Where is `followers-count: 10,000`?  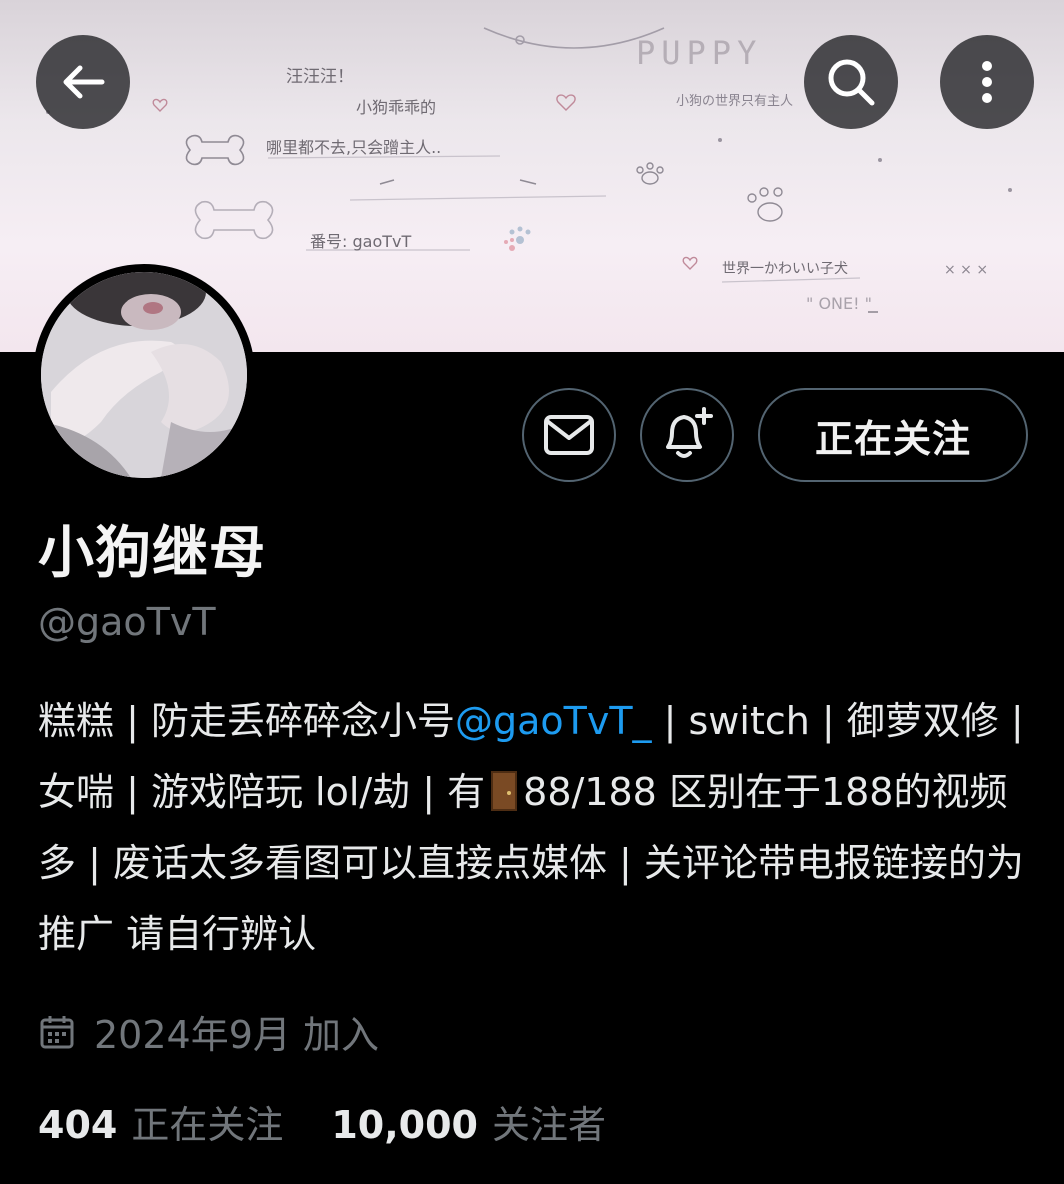 followers-count: 10,000 is located at coordinates (404, 1125).